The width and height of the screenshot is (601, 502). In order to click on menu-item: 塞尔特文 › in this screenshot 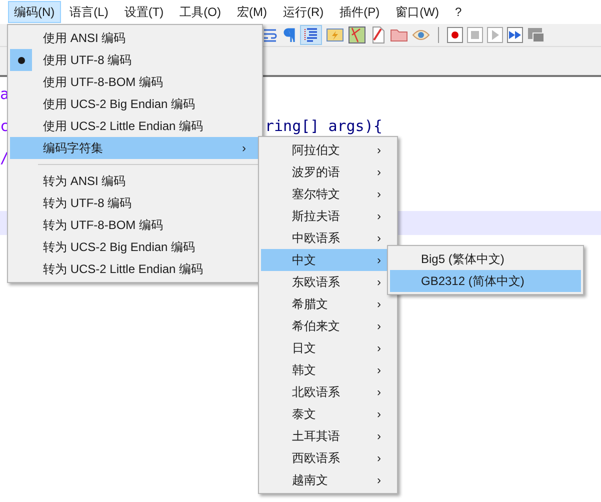, I will do `click(328, 194)`.